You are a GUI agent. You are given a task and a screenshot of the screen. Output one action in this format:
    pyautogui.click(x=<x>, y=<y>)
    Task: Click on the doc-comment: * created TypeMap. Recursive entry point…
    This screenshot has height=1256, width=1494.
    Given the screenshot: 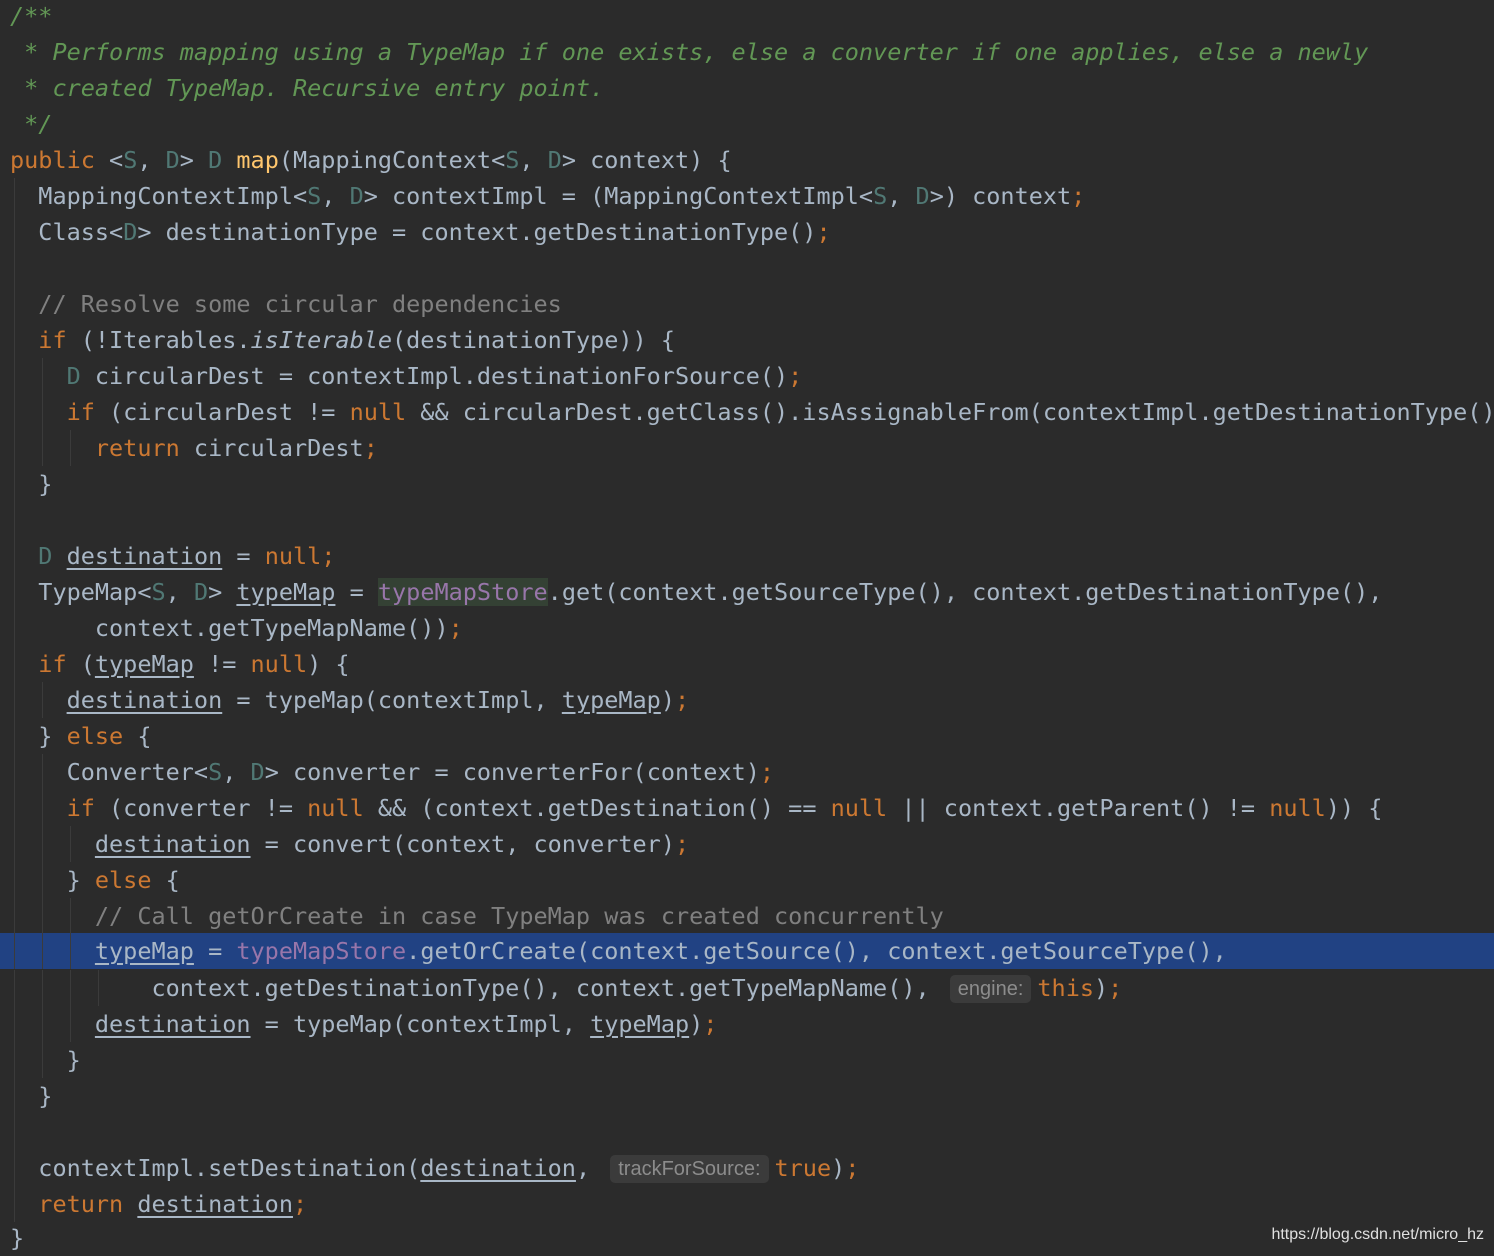 What is the action you would take?
    pyautogui.click(x=307, y=88)
    